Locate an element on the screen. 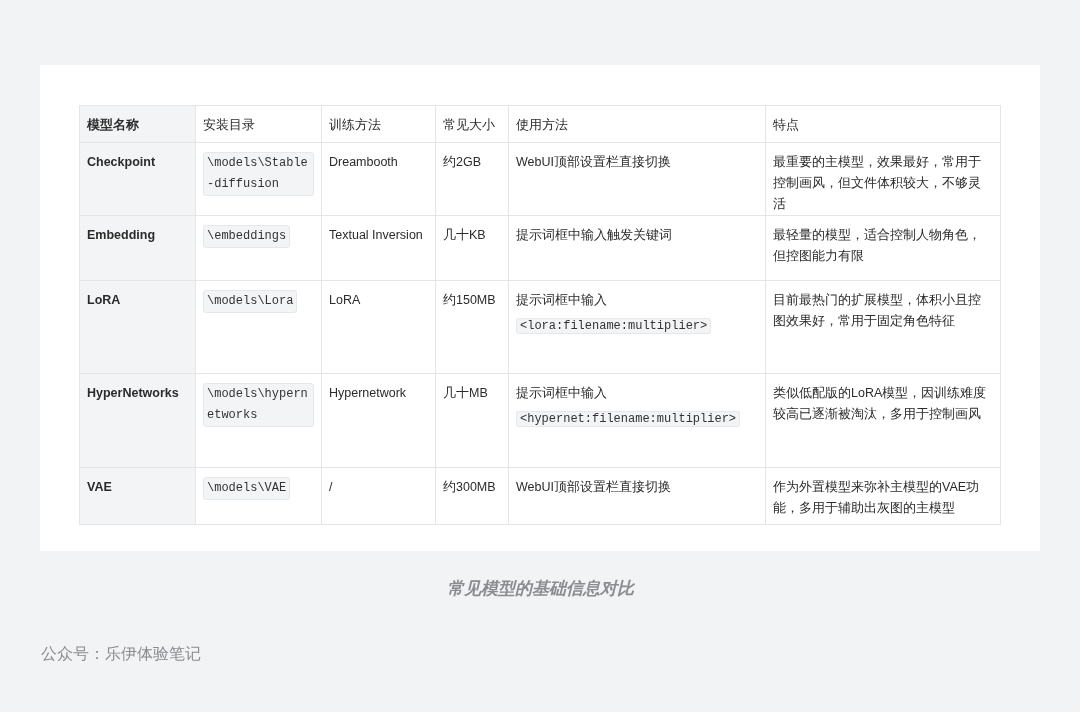 Image resolution: width=1080 pixels, height=712 pixels. table-cell: 作为外置模型来弥补主模型的VAE功能，多用于辅助出灰图的主模型 is located at coordinates (883, 496).